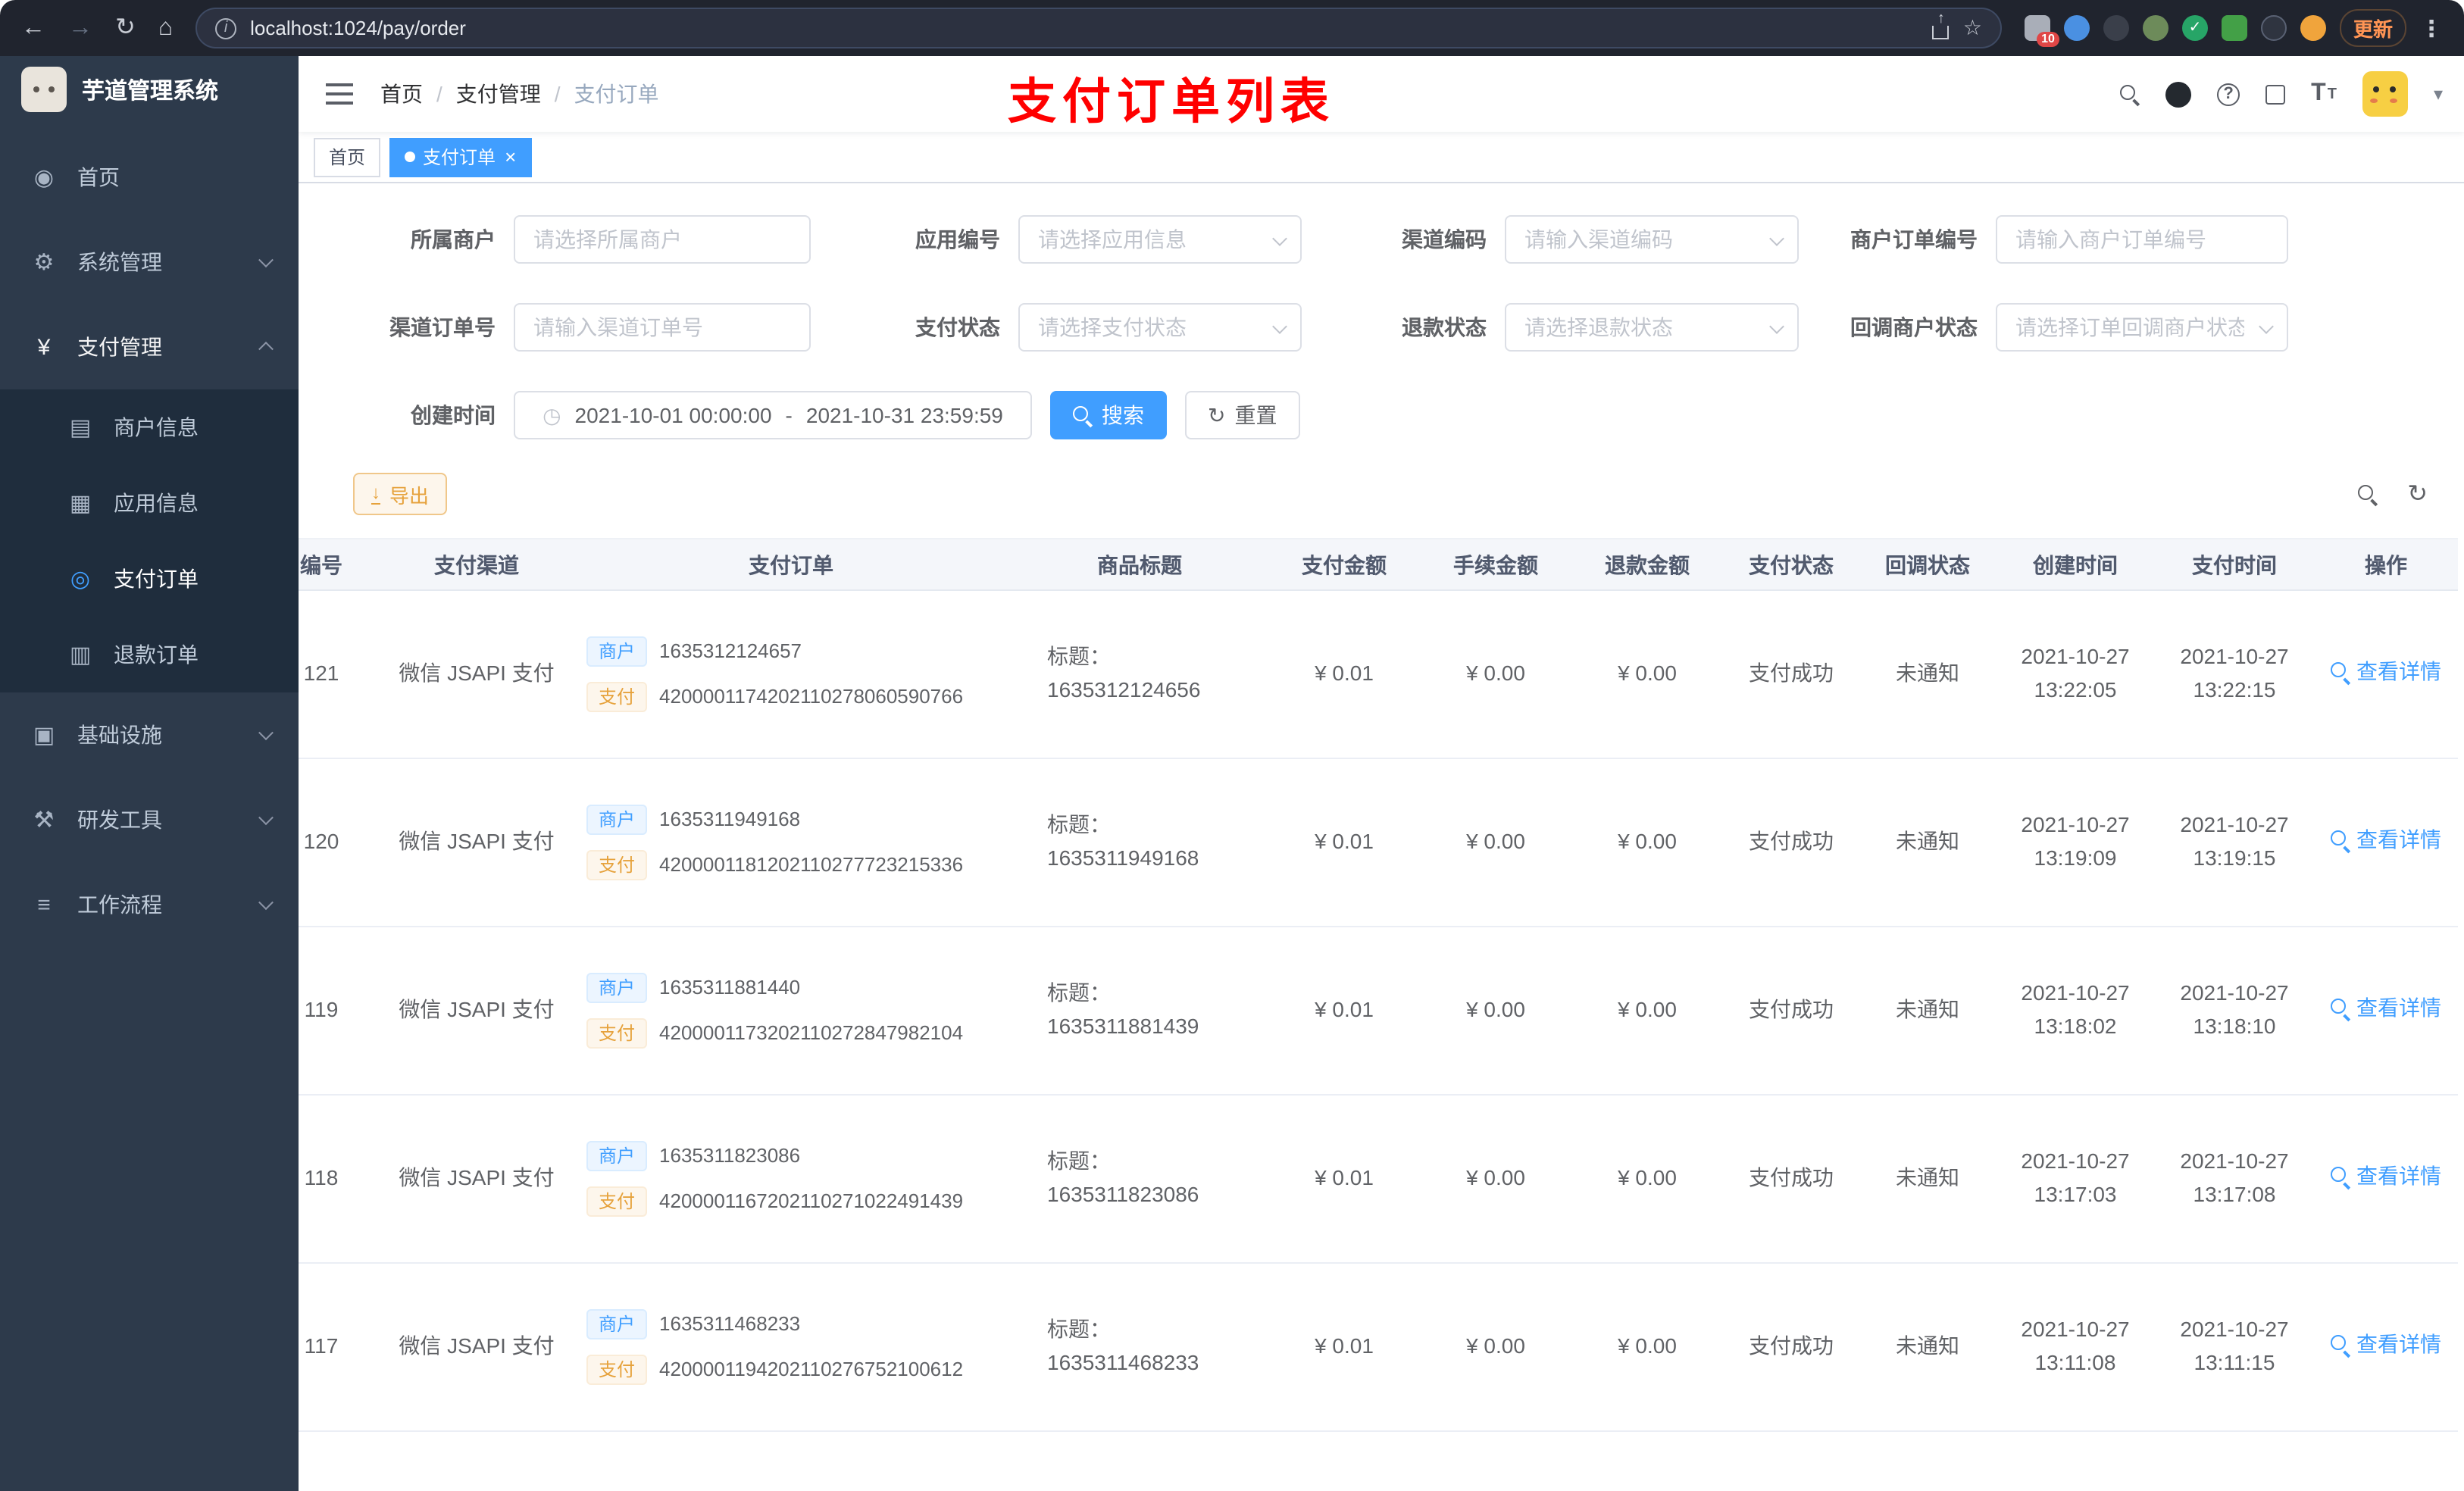 This screenshot has height=1491, width=2464. What do you see at coordinates (1972, 28) in the screenshot?
I see `bookmark-star-icon: ☆` at bounding box center [1972, 28].